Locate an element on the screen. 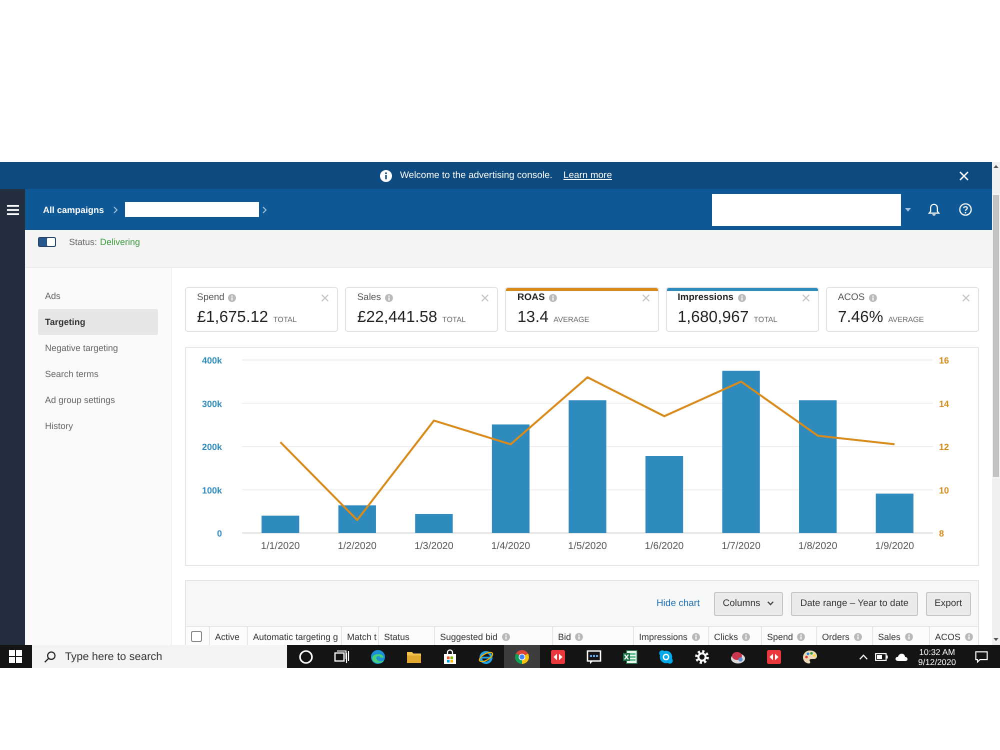  axis-label: 1/6/2020 is located at coordinates (664, 546).